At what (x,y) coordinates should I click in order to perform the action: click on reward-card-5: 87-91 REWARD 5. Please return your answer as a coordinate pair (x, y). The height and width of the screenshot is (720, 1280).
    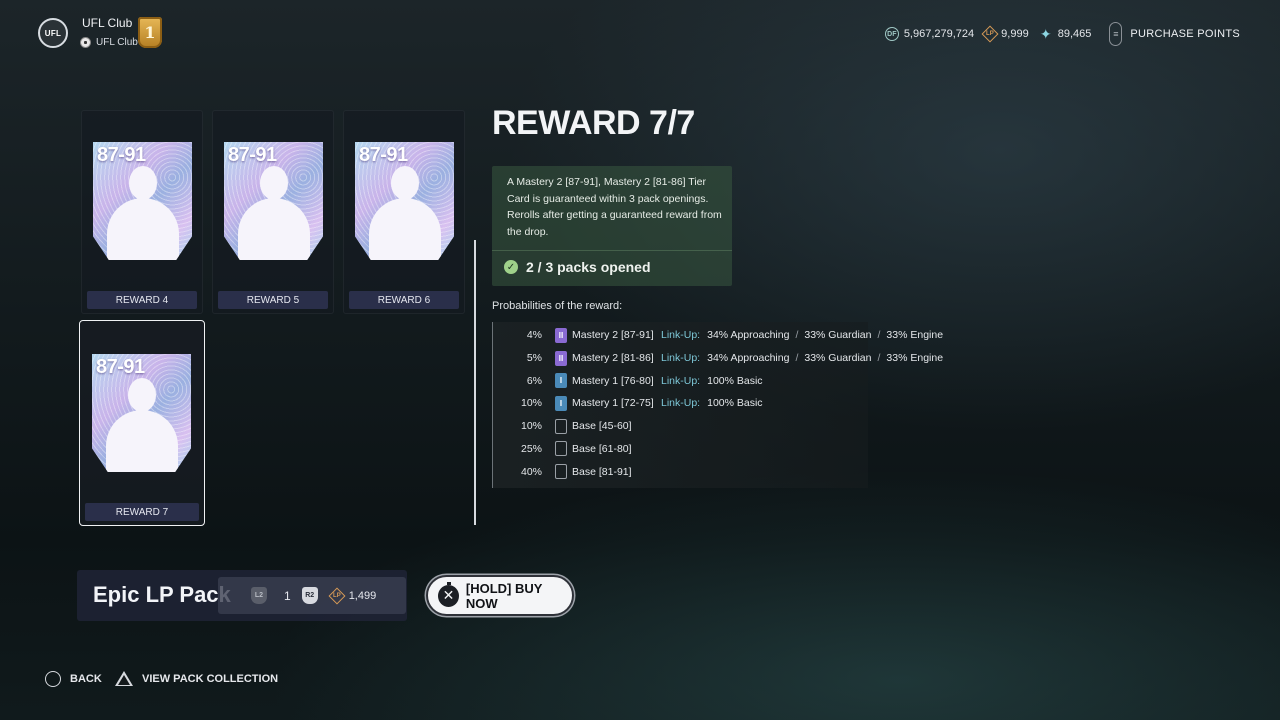
    Looking at the image, I should click on (273, 212).